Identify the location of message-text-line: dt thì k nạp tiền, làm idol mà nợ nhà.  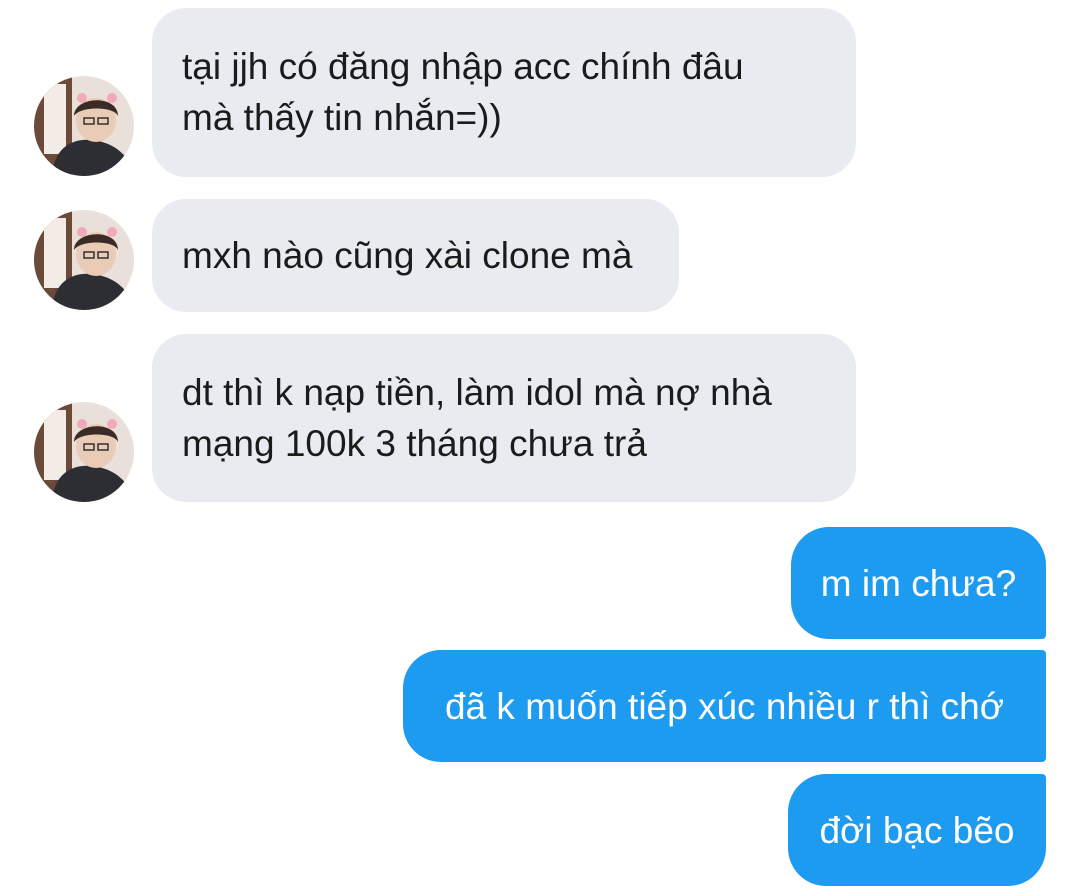
(477, 392).